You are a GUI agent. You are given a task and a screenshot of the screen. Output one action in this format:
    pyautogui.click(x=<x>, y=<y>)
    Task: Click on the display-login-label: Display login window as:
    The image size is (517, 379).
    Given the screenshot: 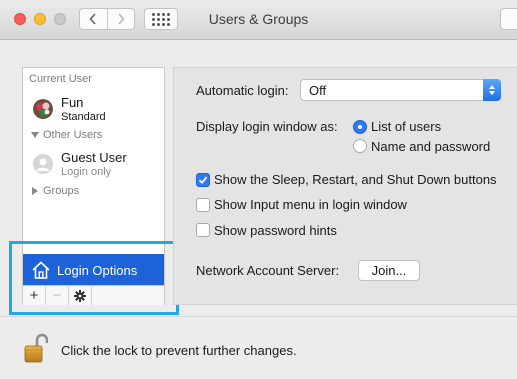 What is the action you would take?
    pyautogui.click(x=267, y=126)
    